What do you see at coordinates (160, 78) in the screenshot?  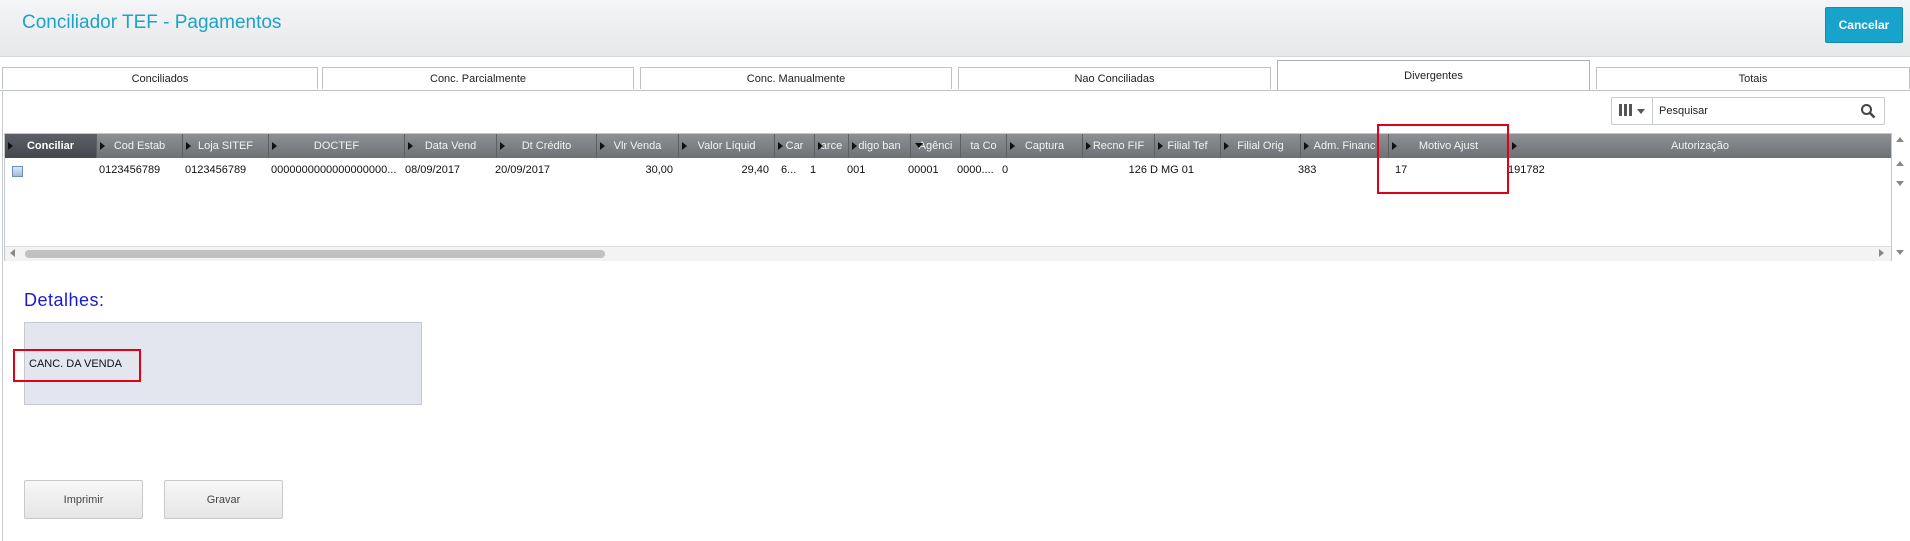 I see `tab-conciliados: Conciliados` at bounding box center [160, 78].